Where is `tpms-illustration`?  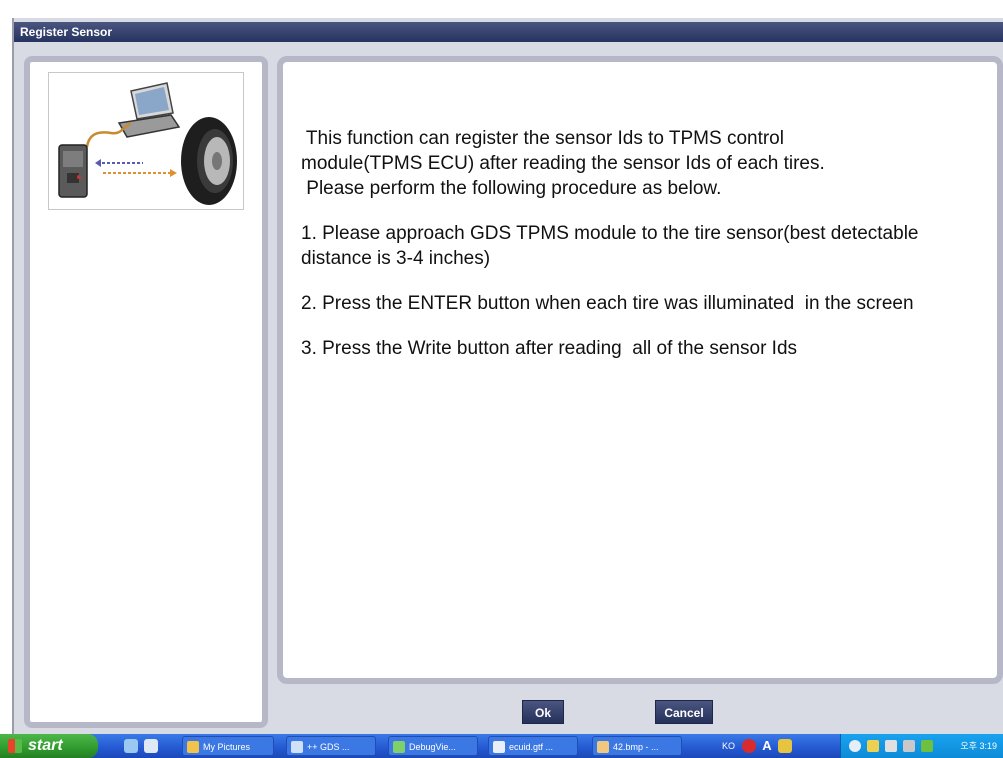 tpms-illustration is located at coordinates (146, 141).